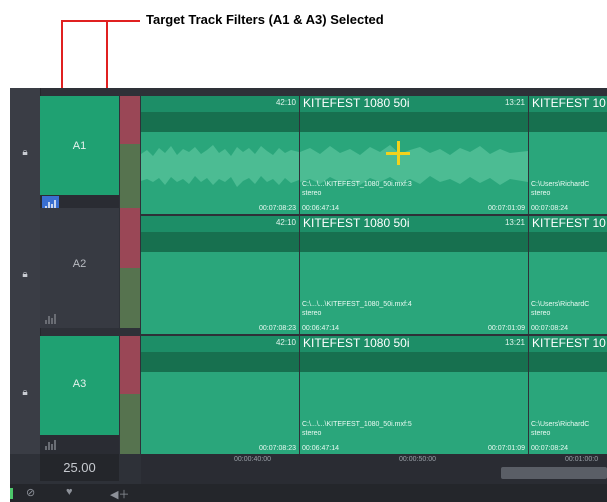 This screenshot has width=607, height=502. I want to click on audio-waveform, so click(220, 166).